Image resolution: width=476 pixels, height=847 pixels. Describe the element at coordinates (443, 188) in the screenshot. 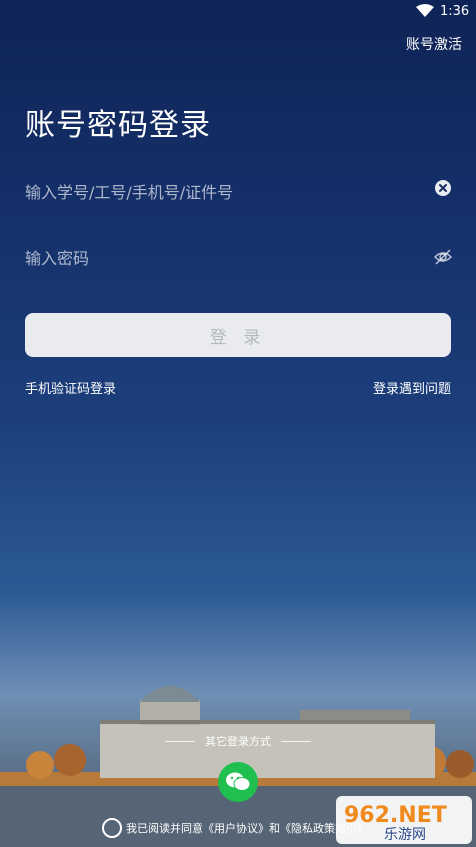

I see `clear-icon` at that location.